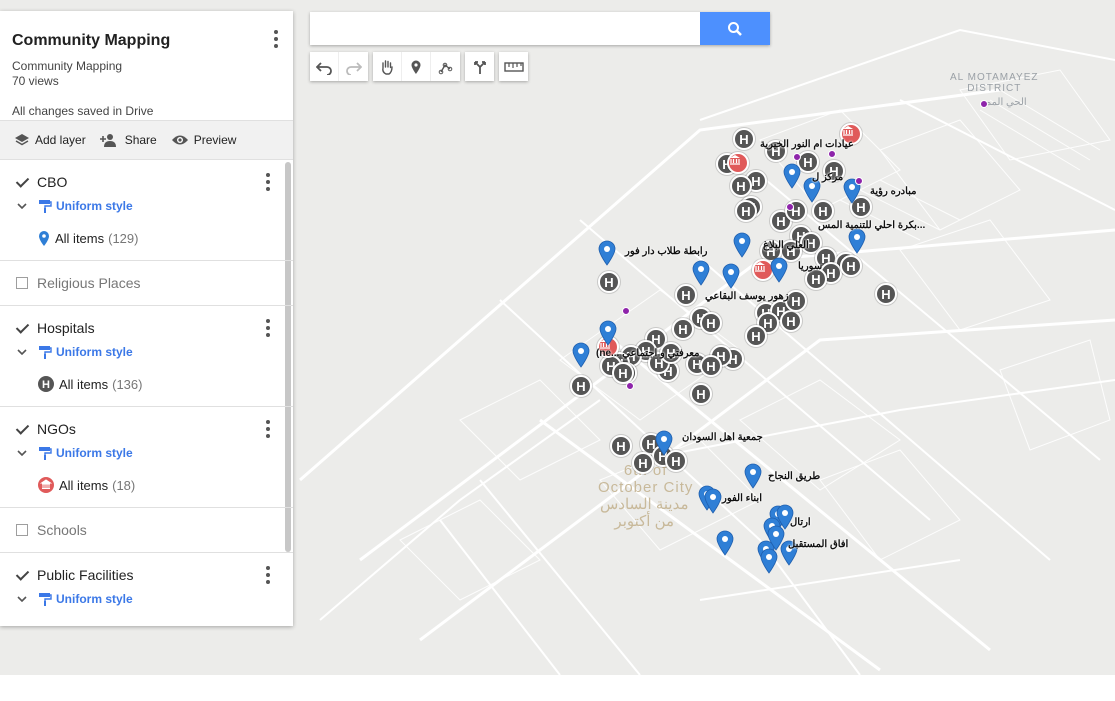 This screenshot has width=1115, height=701. Describe the element at coordinates (123, 238) in the screenshot. I see `items-count: (129)` at that location.